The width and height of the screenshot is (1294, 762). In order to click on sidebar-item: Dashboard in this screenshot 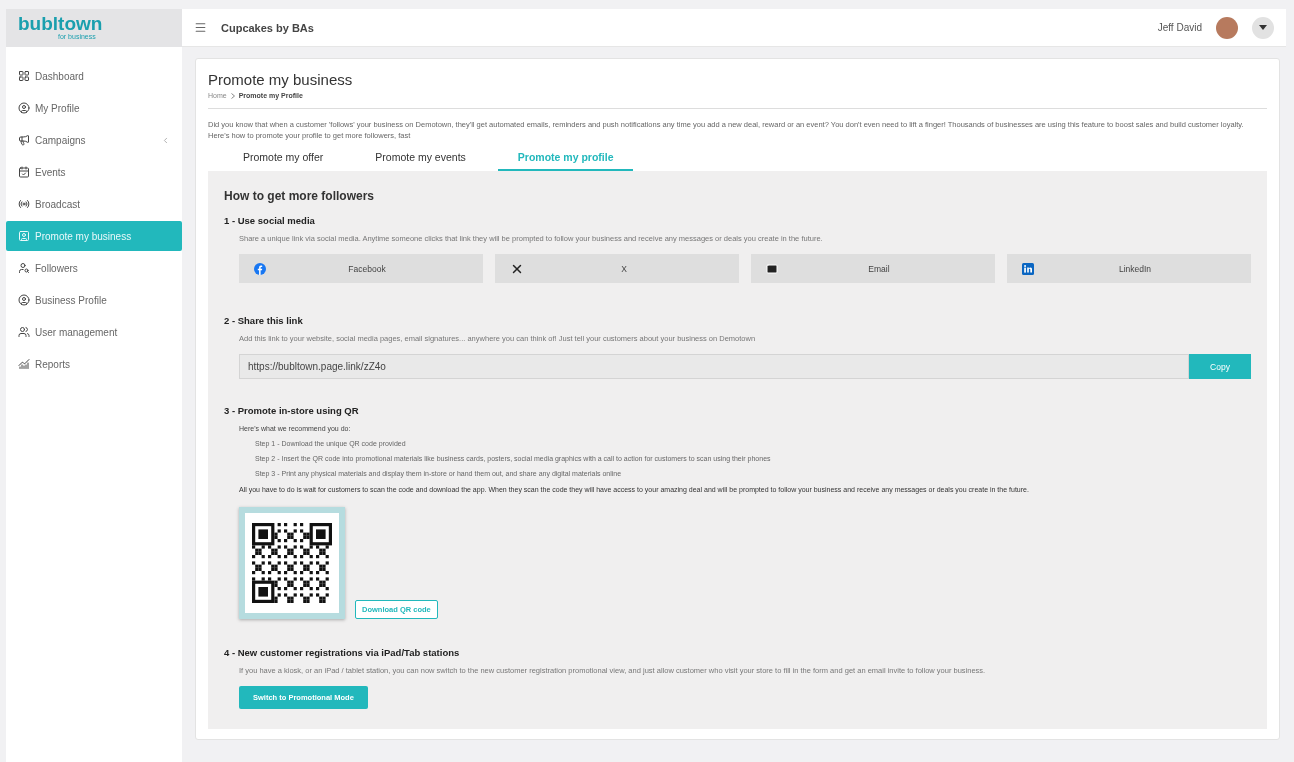, I will do `click(94, 76)`.